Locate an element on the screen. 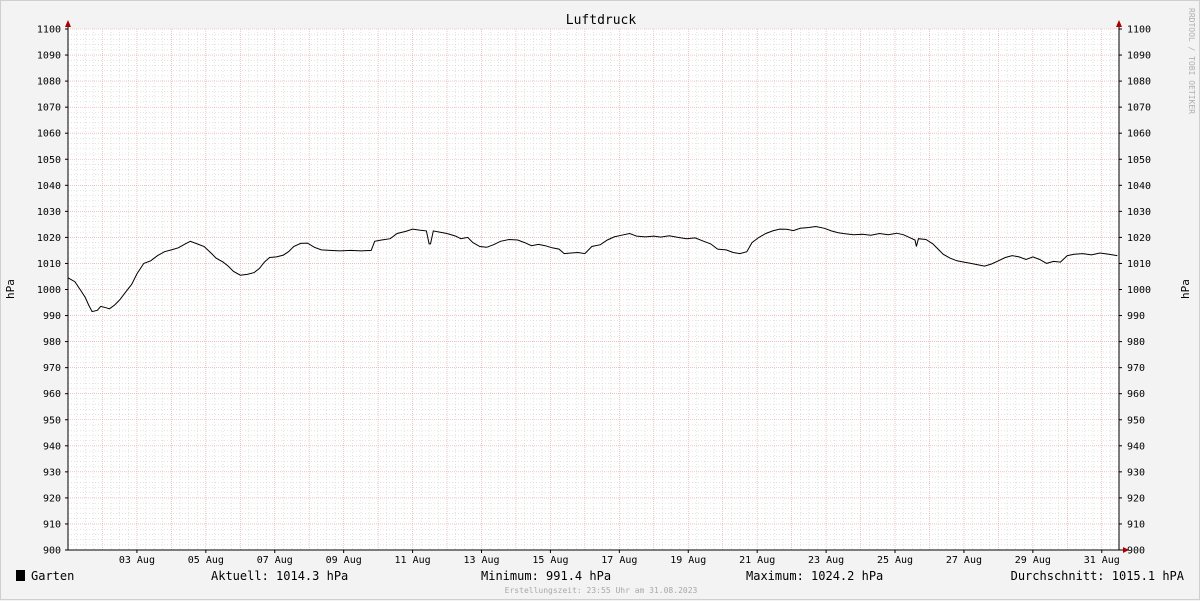  y-tick-label-left: 1020 is located at coordinates (49, 238).